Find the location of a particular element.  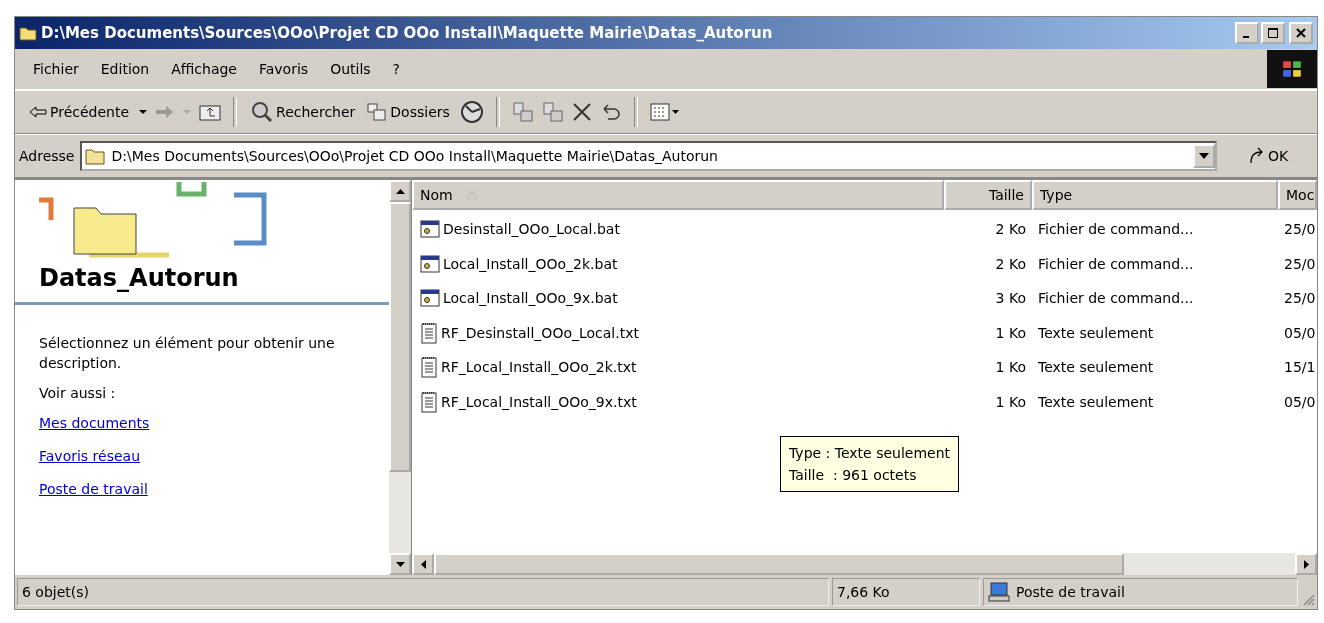

column-header: Nom is located at coordinates (678, 195).